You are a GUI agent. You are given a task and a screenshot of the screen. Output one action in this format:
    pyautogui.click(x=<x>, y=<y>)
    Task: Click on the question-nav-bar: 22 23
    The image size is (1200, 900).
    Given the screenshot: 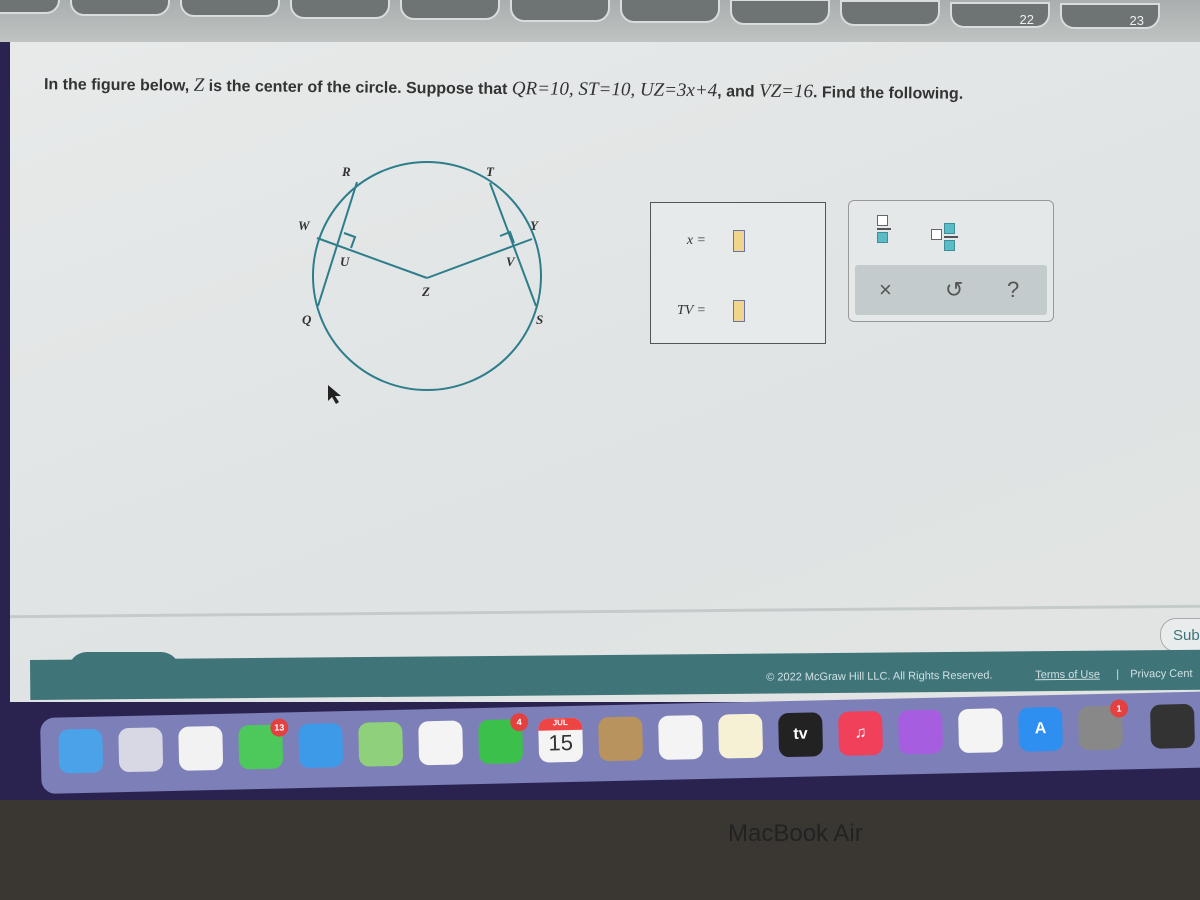 What is the action you would take?
    pyautogui.click(x=600, y=21)
    